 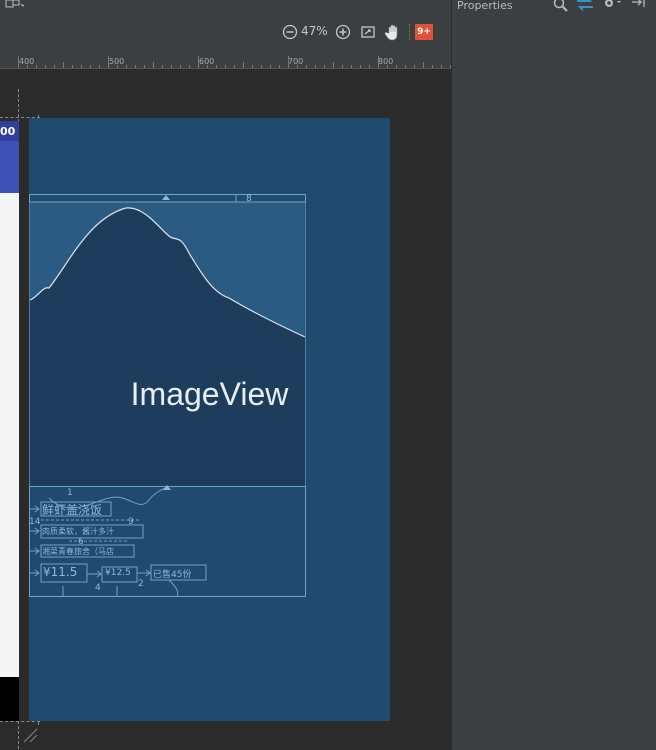 What do you see at coordinates (639, 5) in the screenshot?
I see `hide-panel-icon` at bounding box center [639, 5].